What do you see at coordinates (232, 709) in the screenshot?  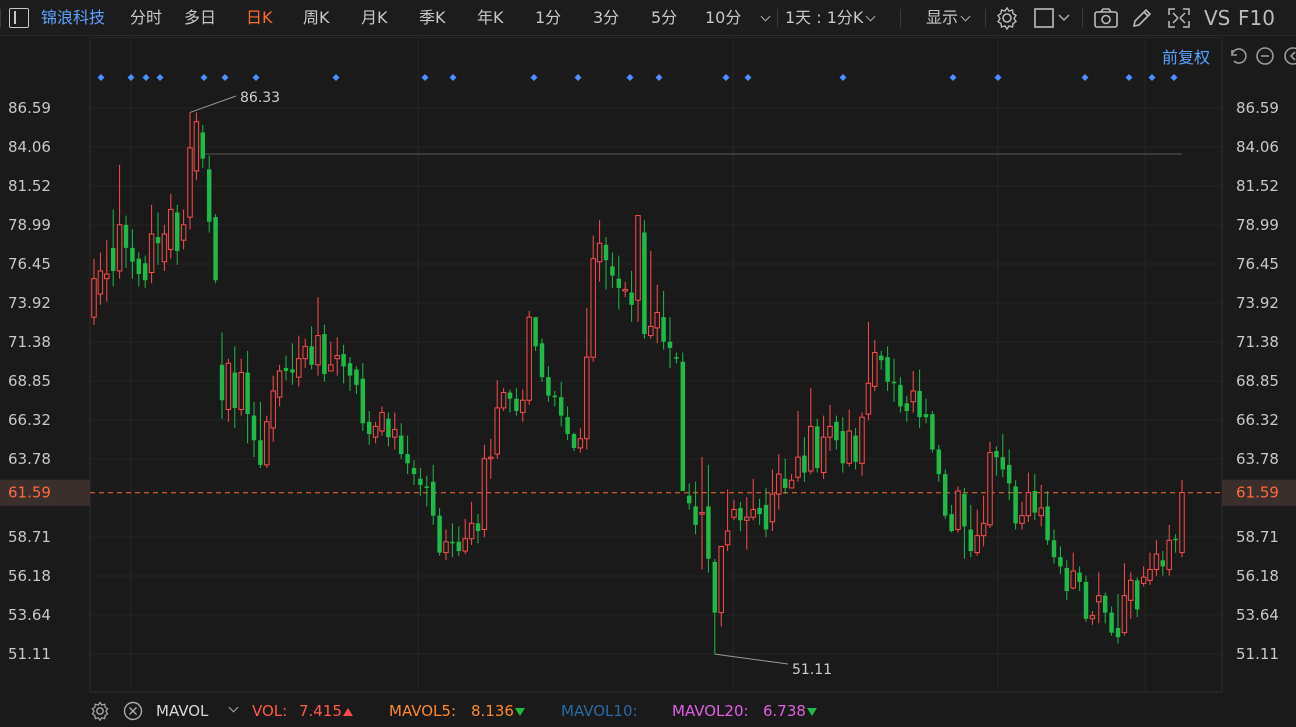 I see `indicator-select-chevron-icon` at bounding box center [232, 709].